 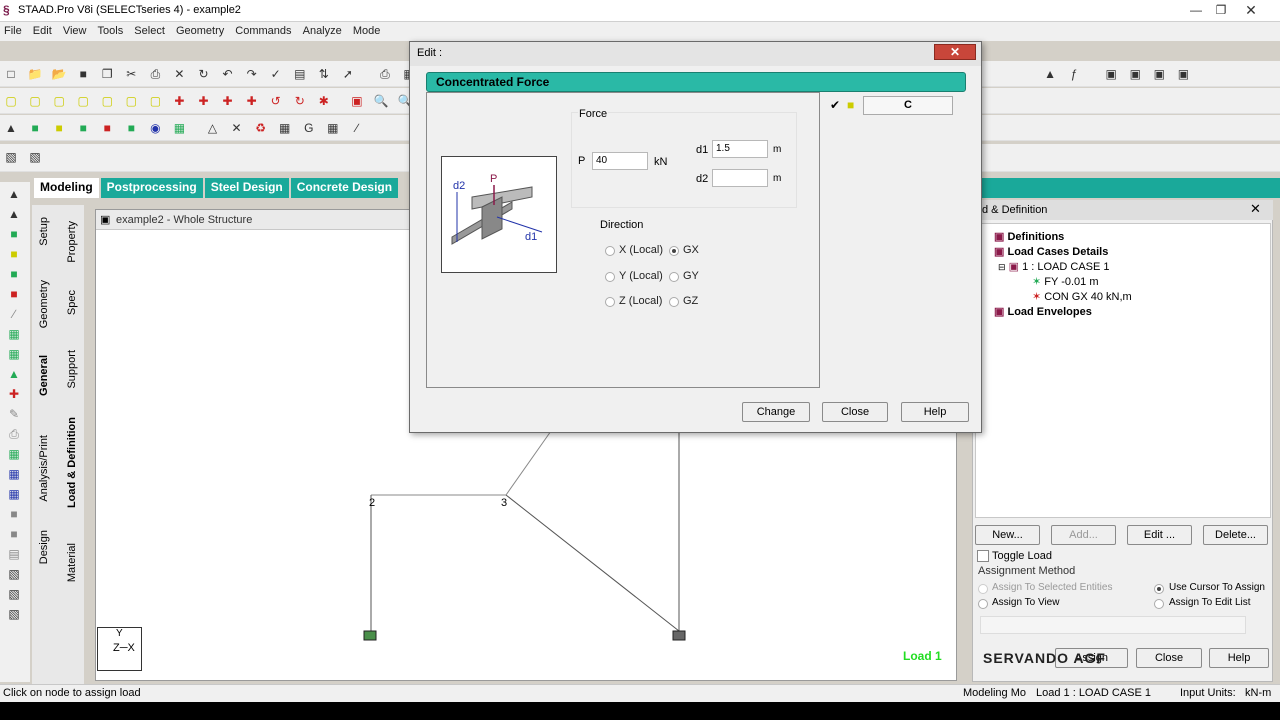 What do you see at coordinates (1251, 10) in the screenshot?
I see `close-icon: ✕` at bounding box center [1251, 10].